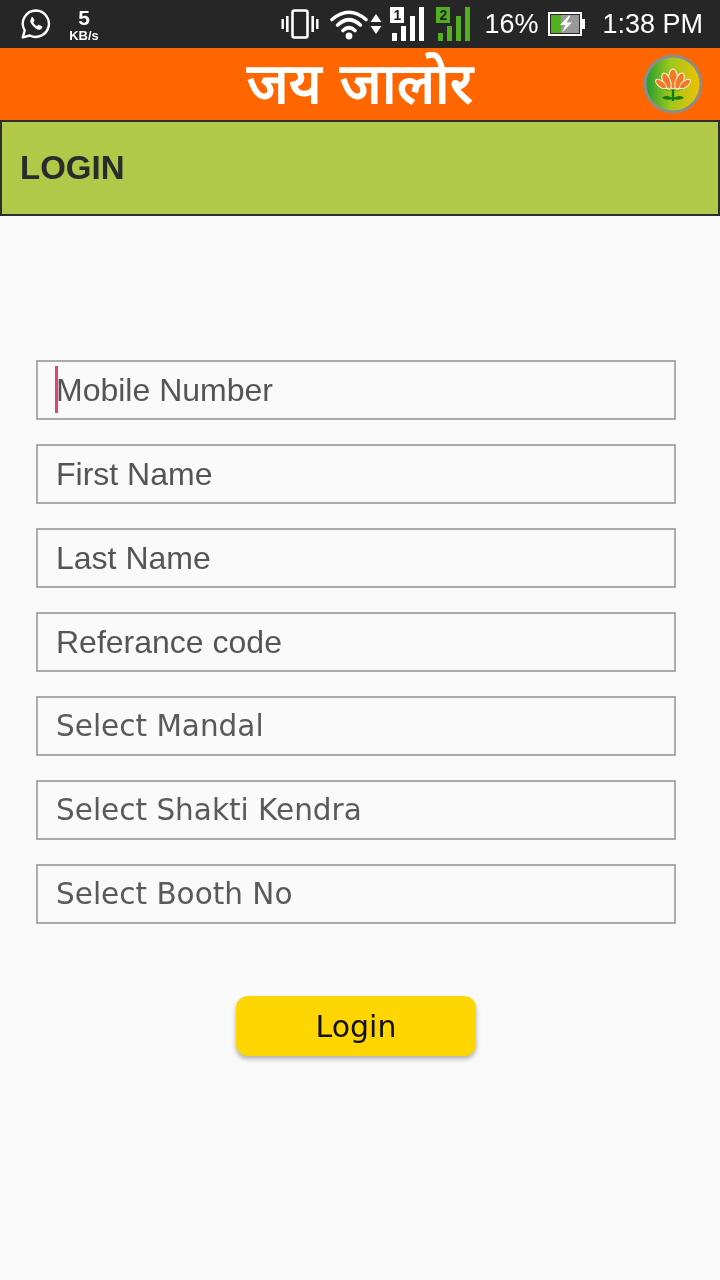 The image size is (720, 1280). What do you see at coordinates (356, 642) in the screenshot?
I see `text-input-field: Referance code` at bounding box center [356, 642].